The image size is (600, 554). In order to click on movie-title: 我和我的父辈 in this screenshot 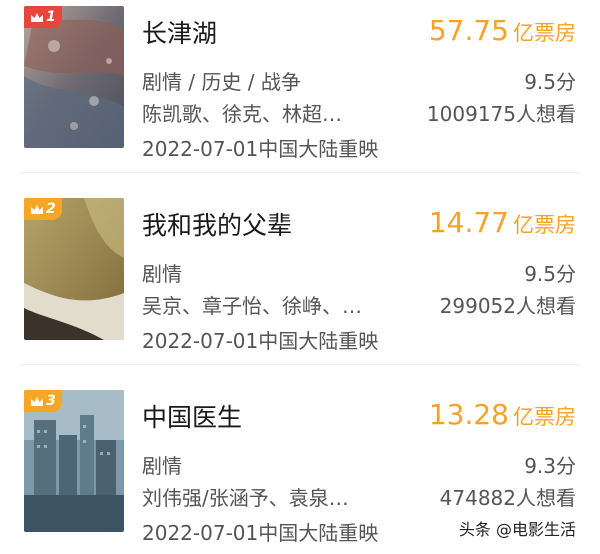, I will do `click(217, 224)`.